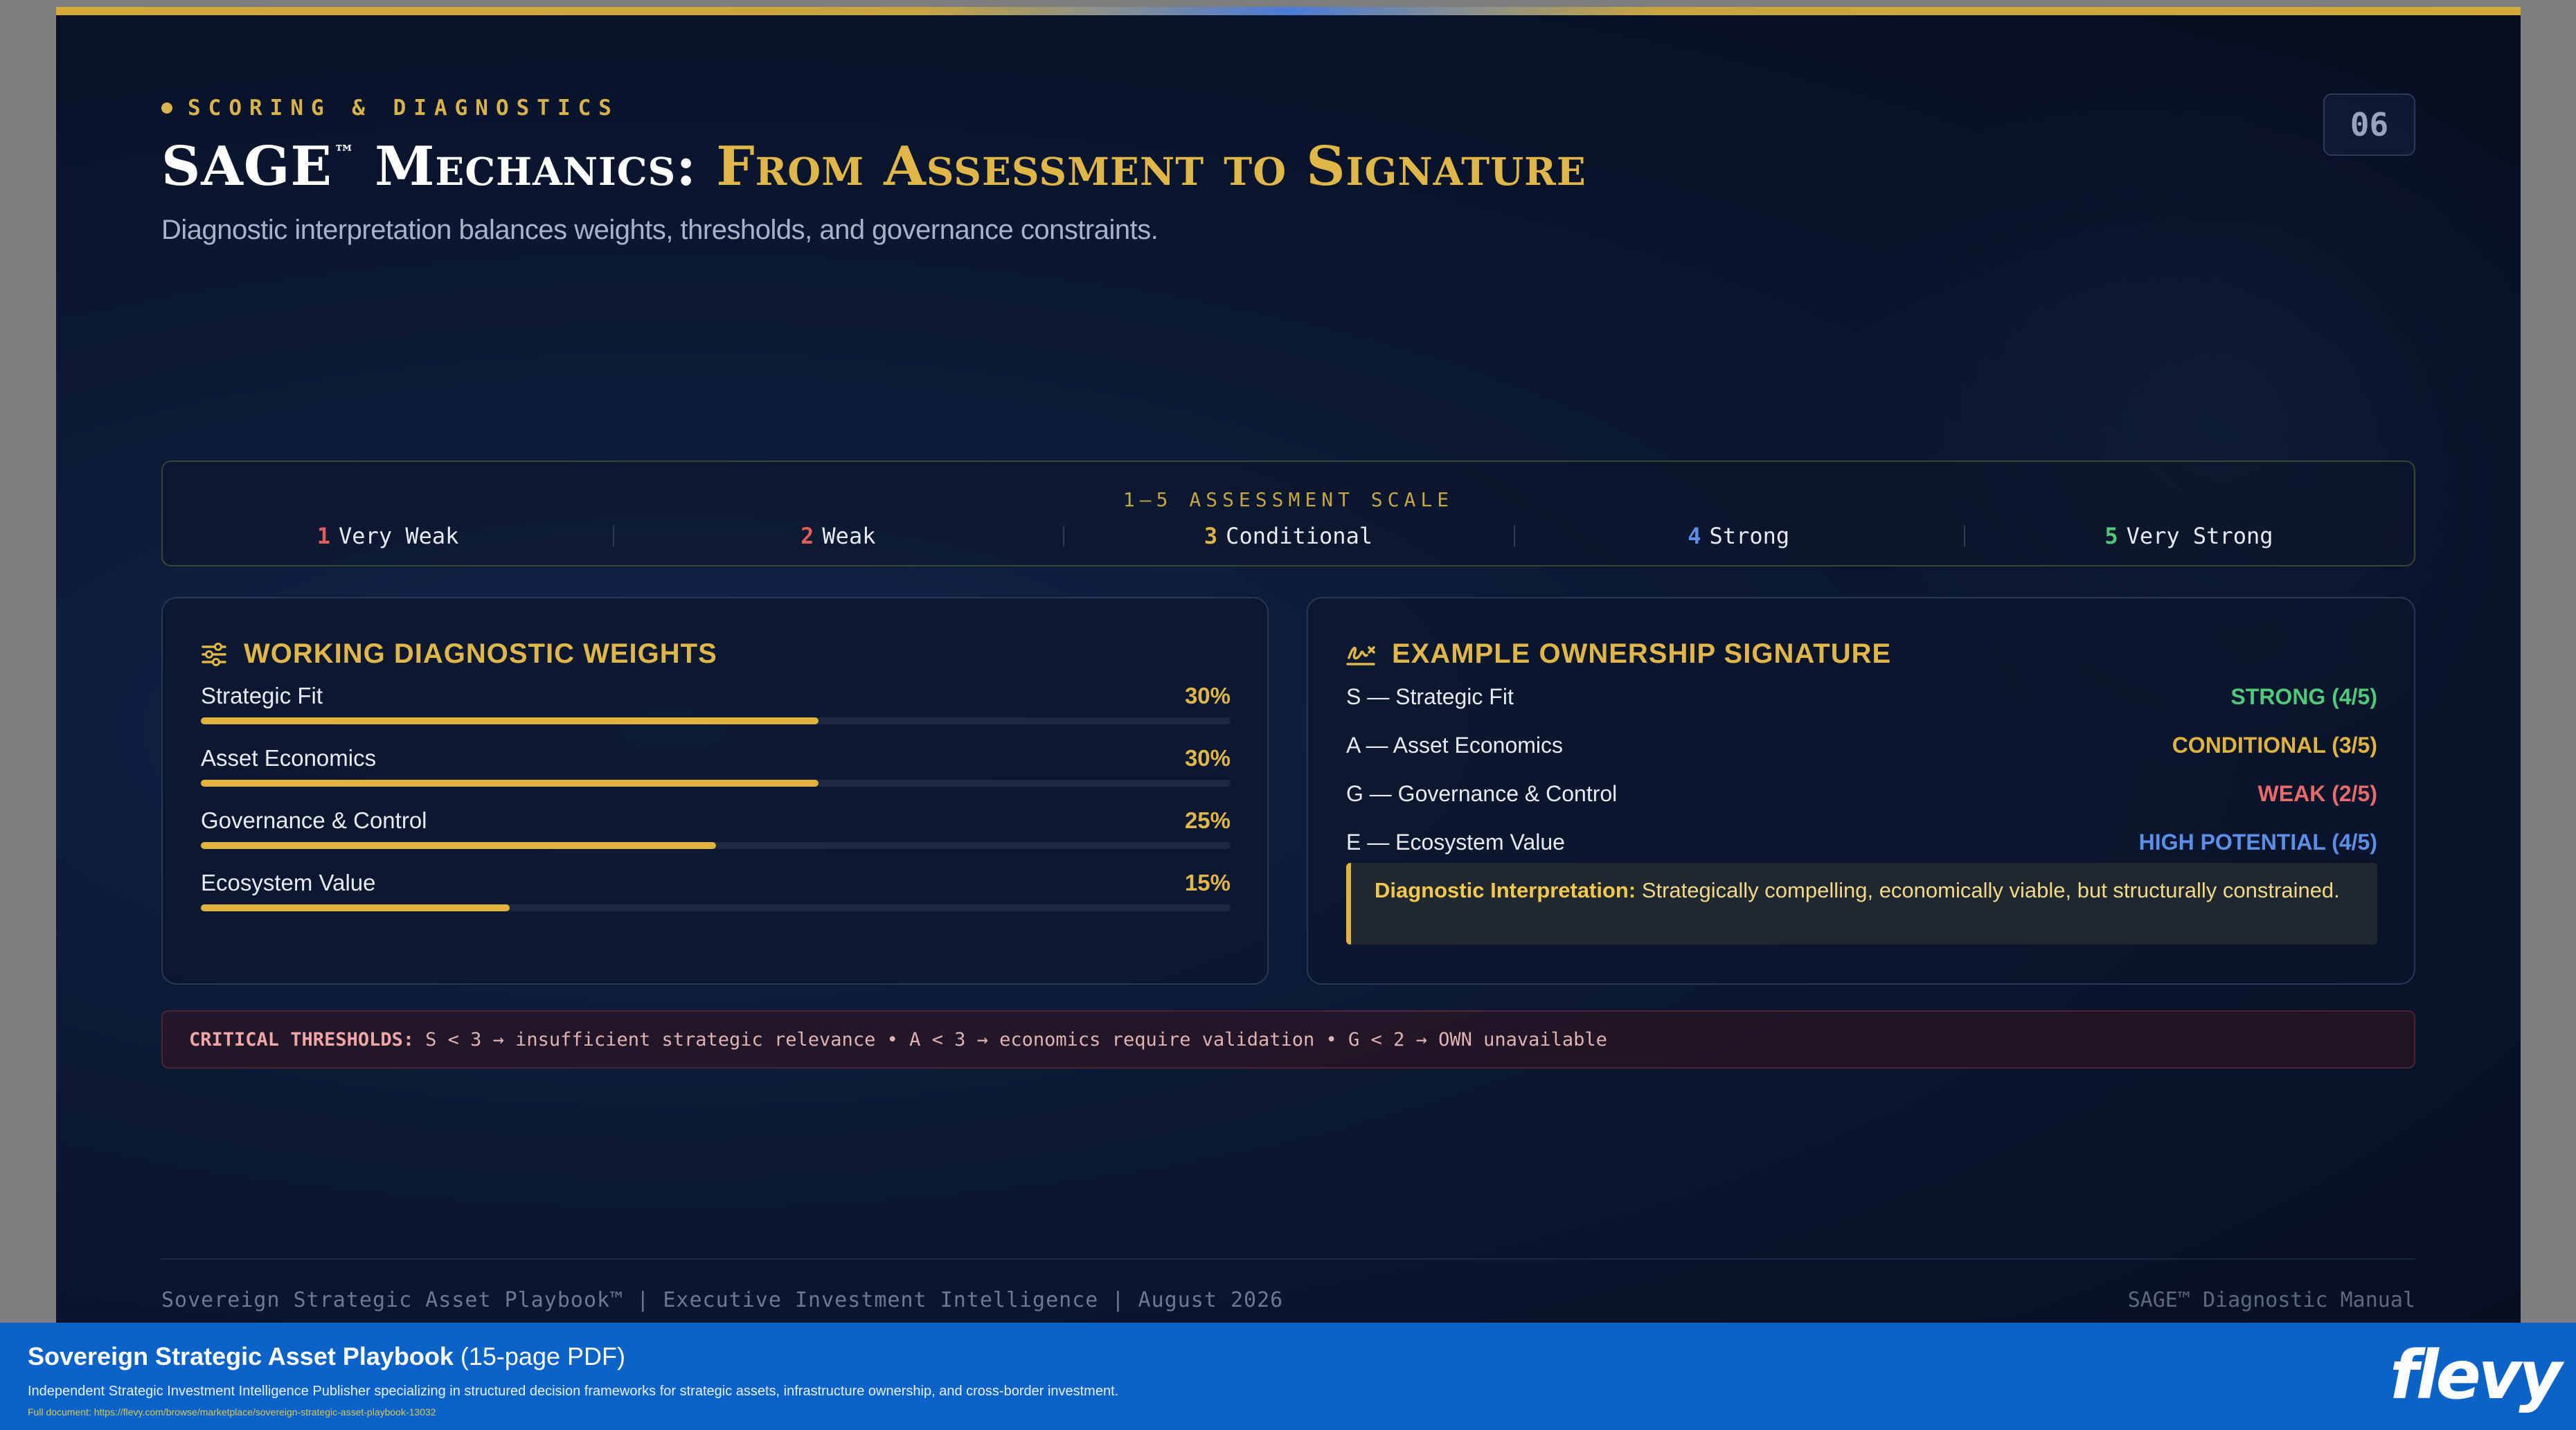 The image size is (2576, 1430). Describe the element at coordinates (716, 835) in the screenshot. I see `weight-row: Governance & Control 25%` at that location.